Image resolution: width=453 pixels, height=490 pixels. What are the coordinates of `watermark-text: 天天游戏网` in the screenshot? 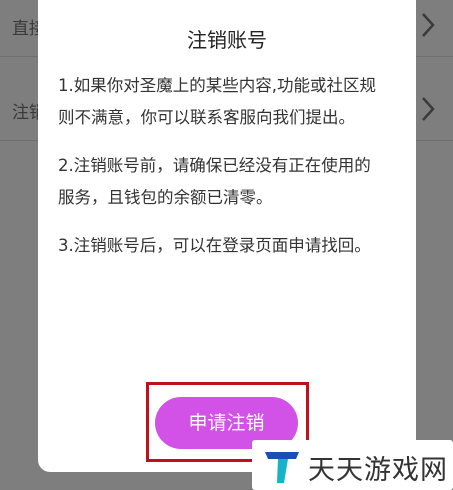 It's located at (378, 470).